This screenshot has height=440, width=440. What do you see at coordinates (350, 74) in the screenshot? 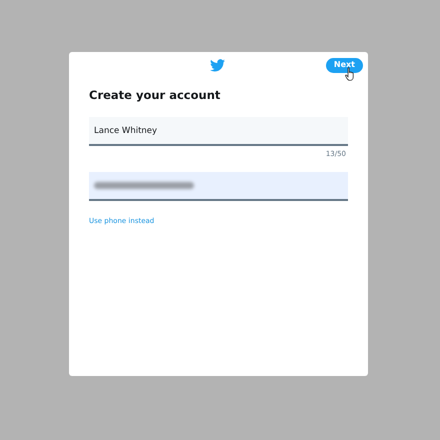
I see `hand-cursor-icon` at bounding box center [350, 74].